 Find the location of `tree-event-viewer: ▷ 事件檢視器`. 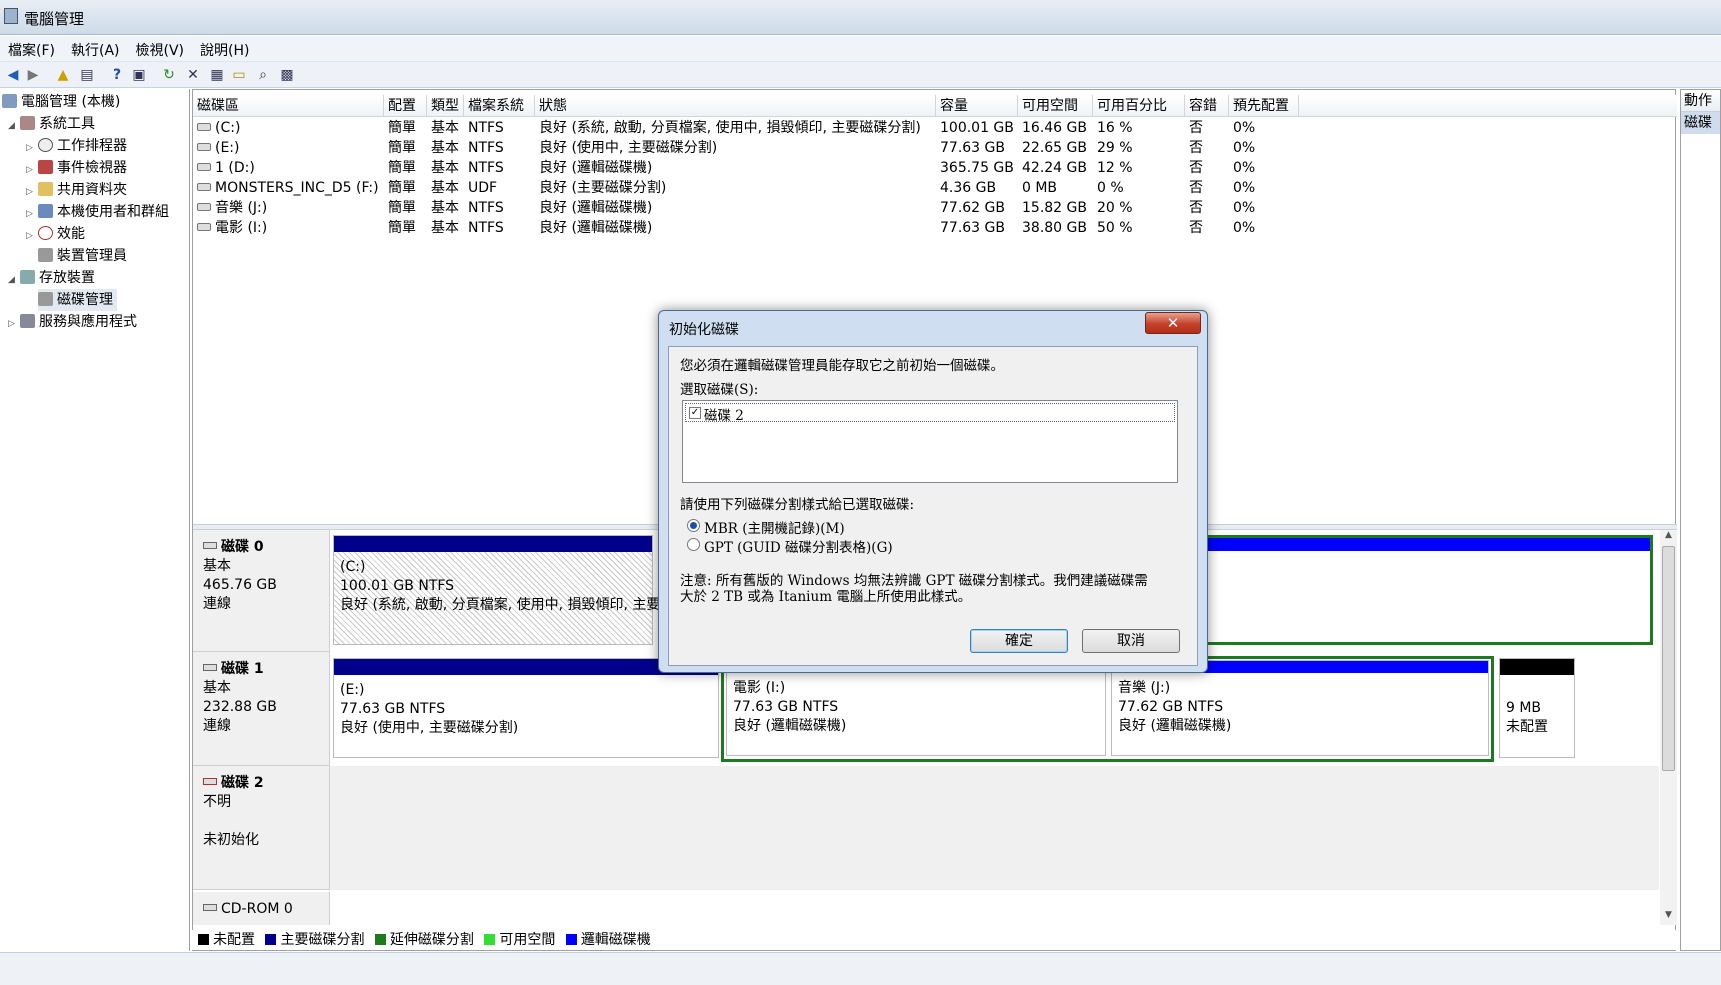

tree-event-viewer: ▷ 事件檢視器 is located at coordinates (76, 168).